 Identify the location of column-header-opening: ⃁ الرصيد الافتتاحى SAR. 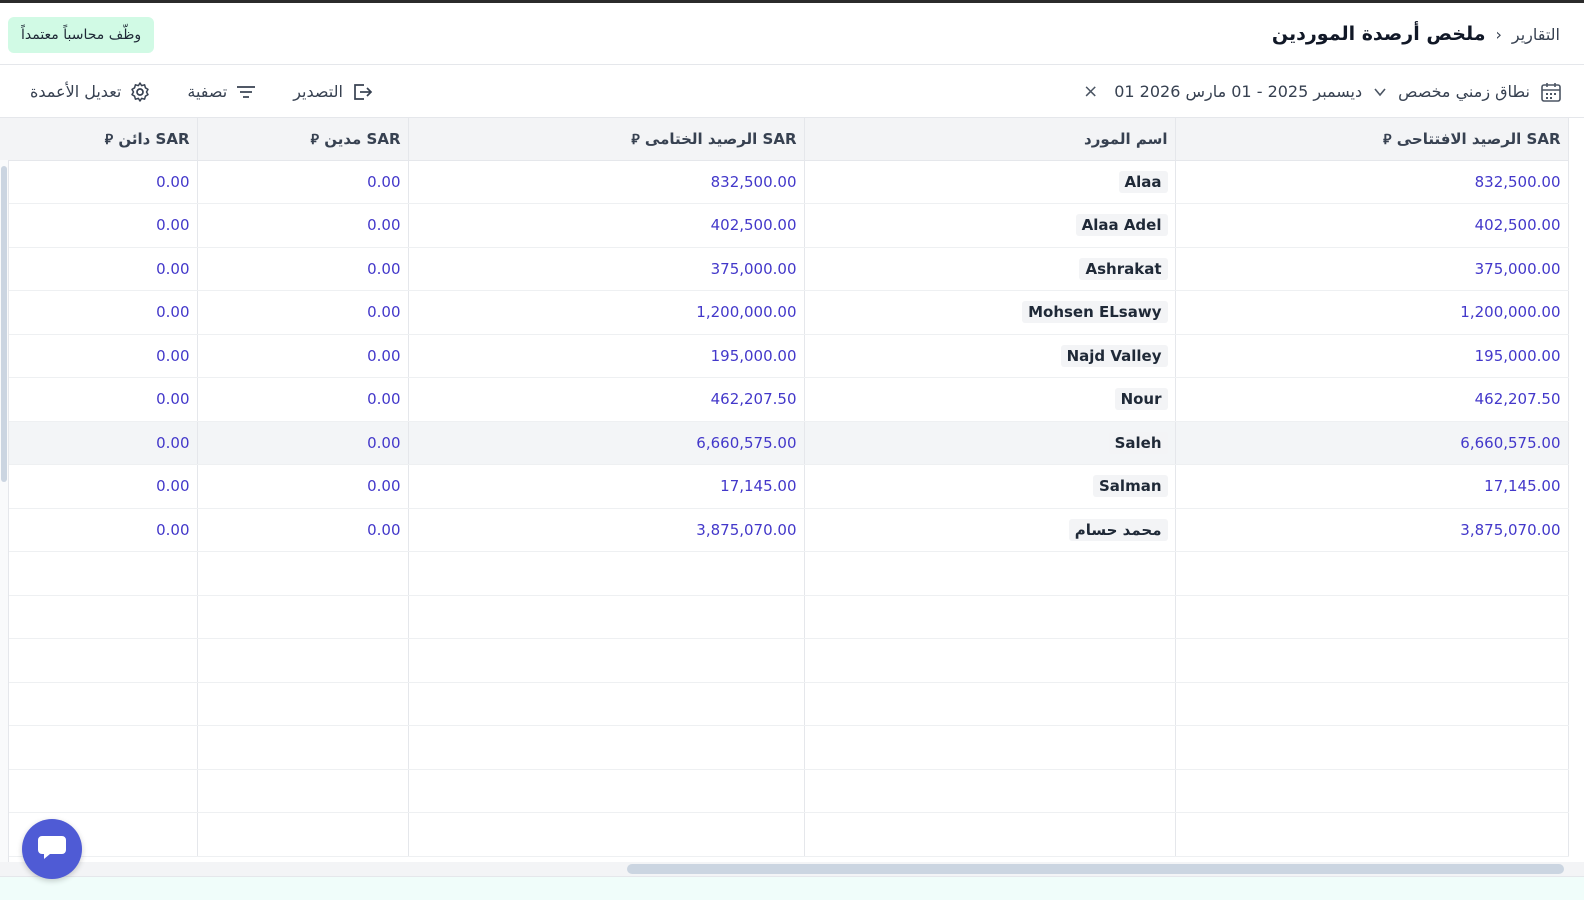
(1372, 139).